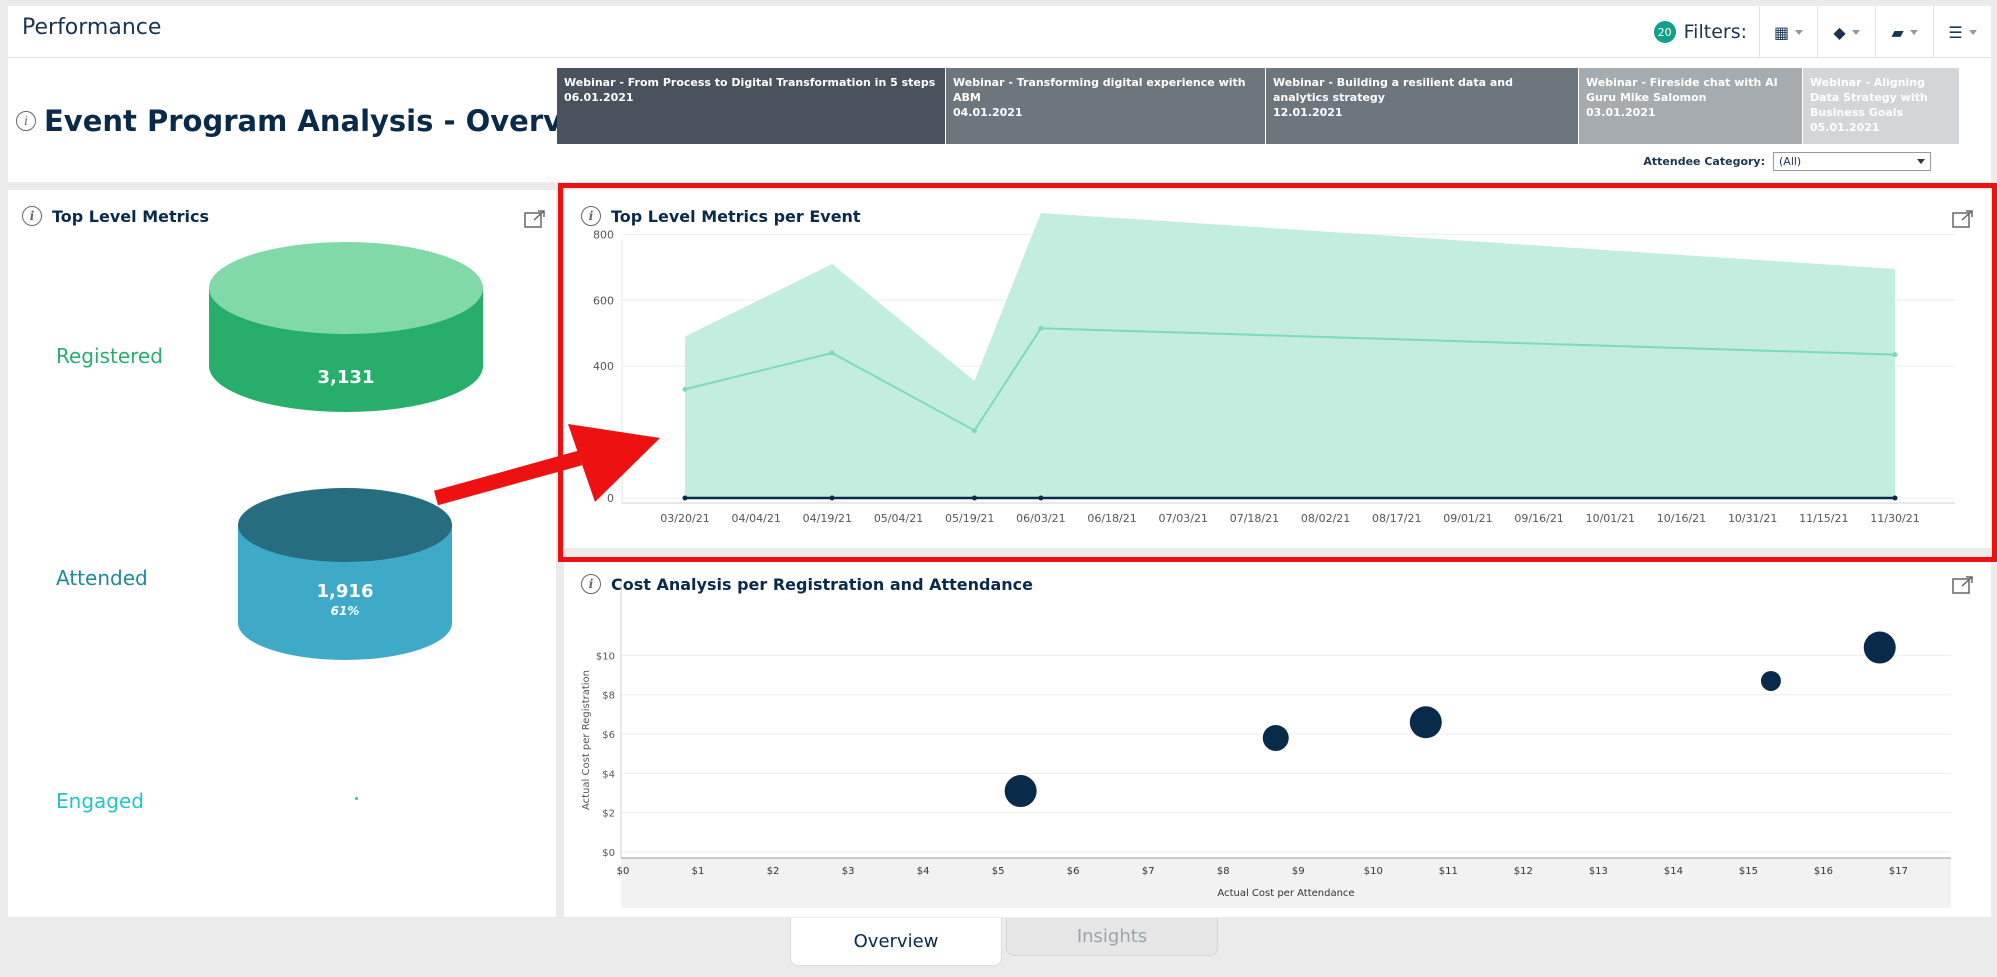 The image size is (1997, 977). I want to click on filter-area: 20 Filters: ▦ ◆ ▰ ☰, so click(1822, 32).